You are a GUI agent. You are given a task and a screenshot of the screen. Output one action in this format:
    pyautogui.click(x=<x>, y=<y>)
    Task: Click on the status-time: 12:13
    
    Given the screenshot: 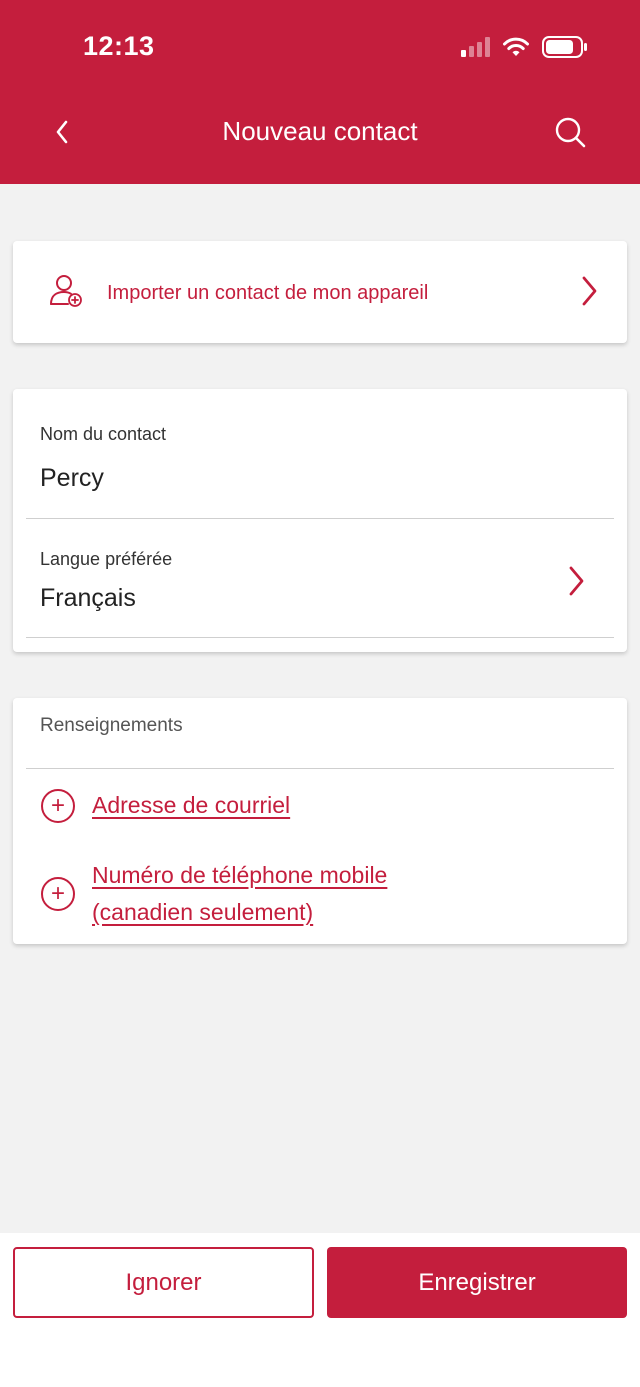 What is the action you would take?
    pyautogui.click(x=119, y=46)
    